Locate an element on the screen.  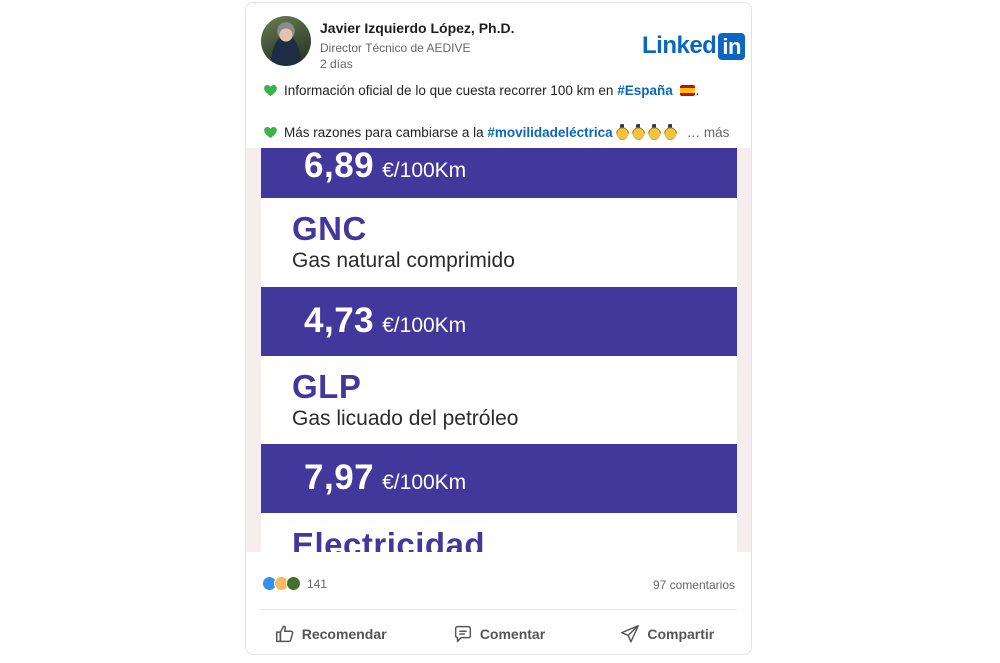
like-label: Recomendar is located at coordinates (344, 634).